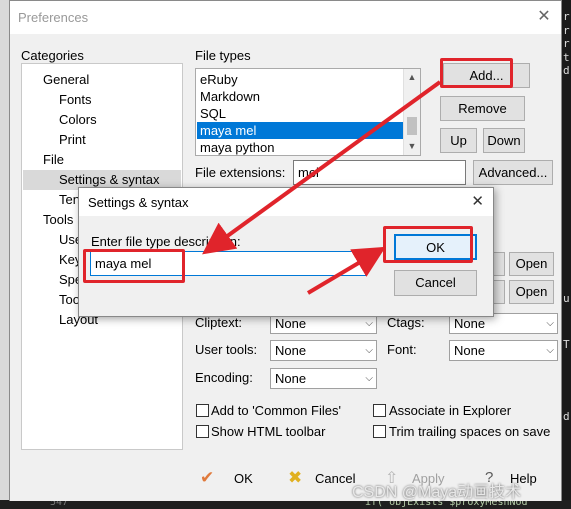  Describe the element at coordinates (566, 254) in the screenshot. I see `background-code-editor: r r r t d u T d` at that location.